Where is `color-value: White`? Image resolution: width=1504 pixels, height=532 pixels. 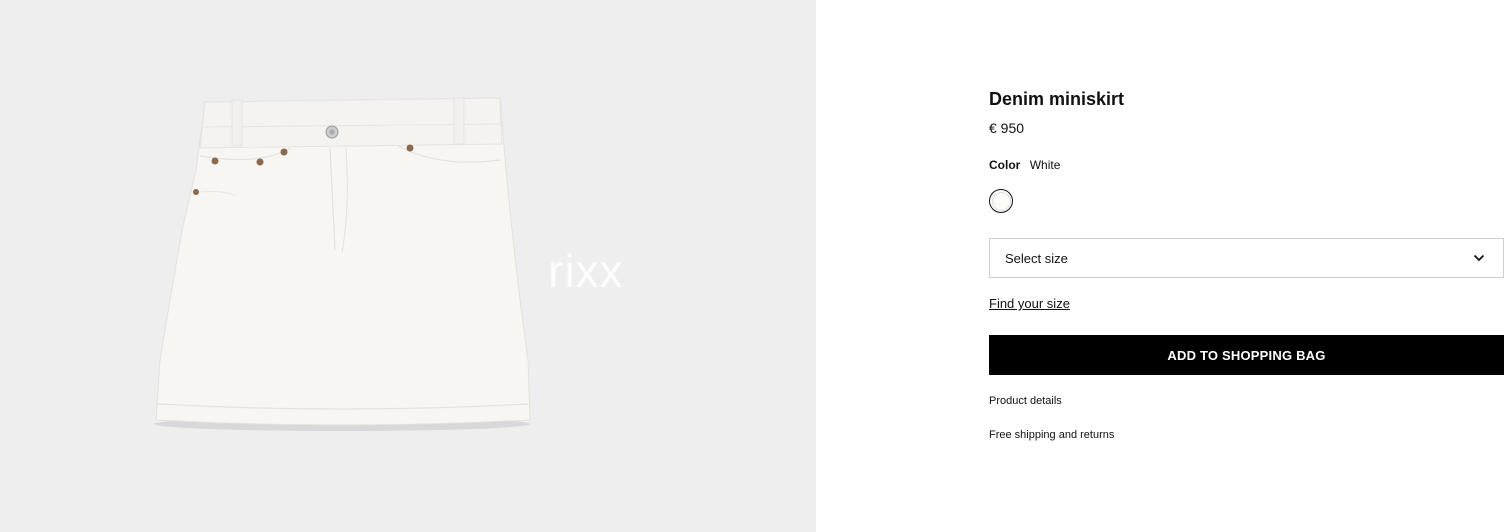 color-value: White is located at coordinates (1045, 165).